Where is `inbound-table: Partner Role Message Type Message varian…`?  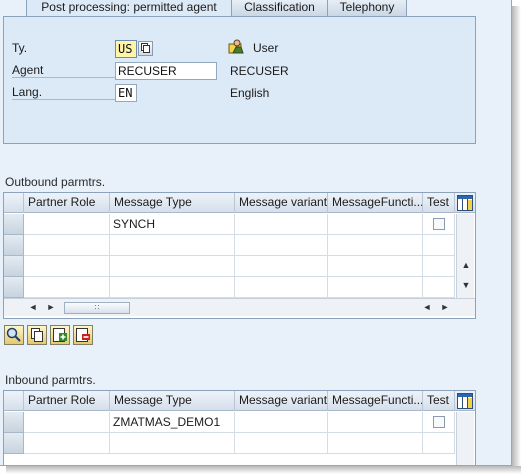 inbound-table: Partner Role Message Type Message varian… is located at coordinates (239, 427).